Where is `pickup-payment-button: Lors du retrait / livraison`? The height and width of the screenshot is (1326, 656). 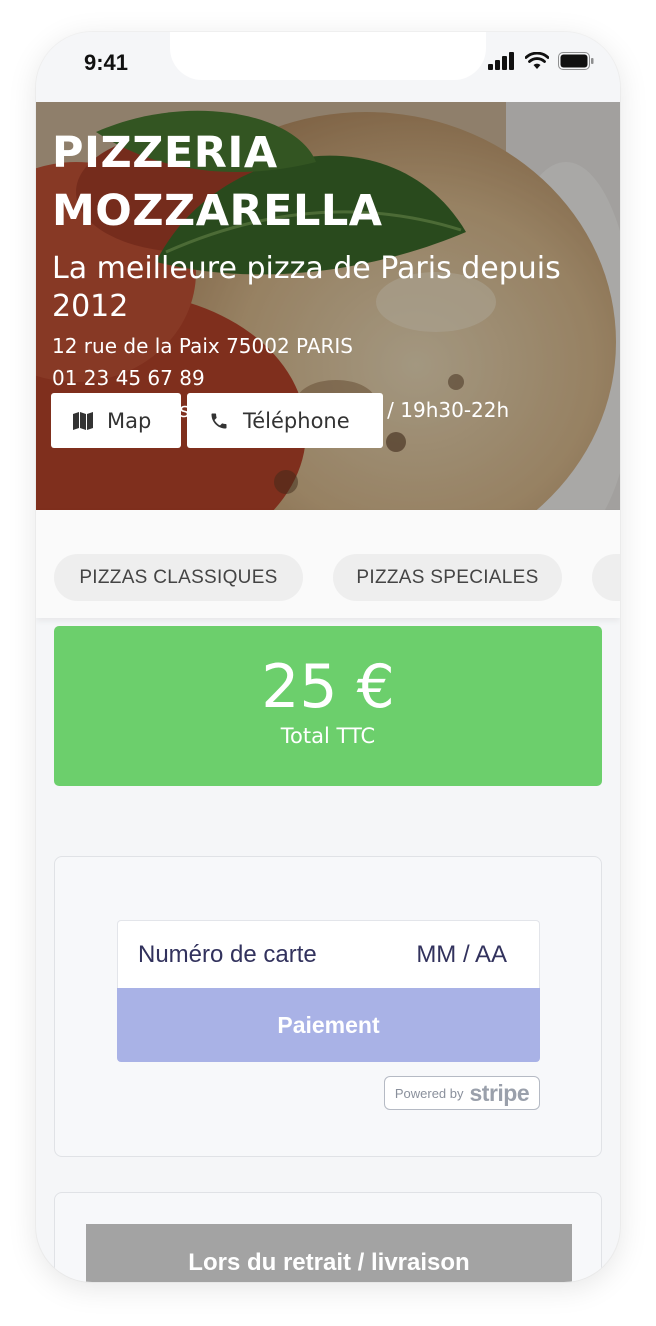
pickup-payment-button: Lors du retrait / livraison is located at coordinates (329, 1253).